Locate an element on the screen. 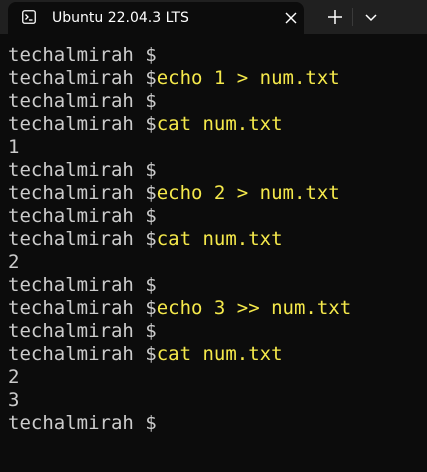 The width and height of the screenshot is (427, 472). tab-title: Ubuntu 22.04.3 LTS is located at coordinates (120, 18).